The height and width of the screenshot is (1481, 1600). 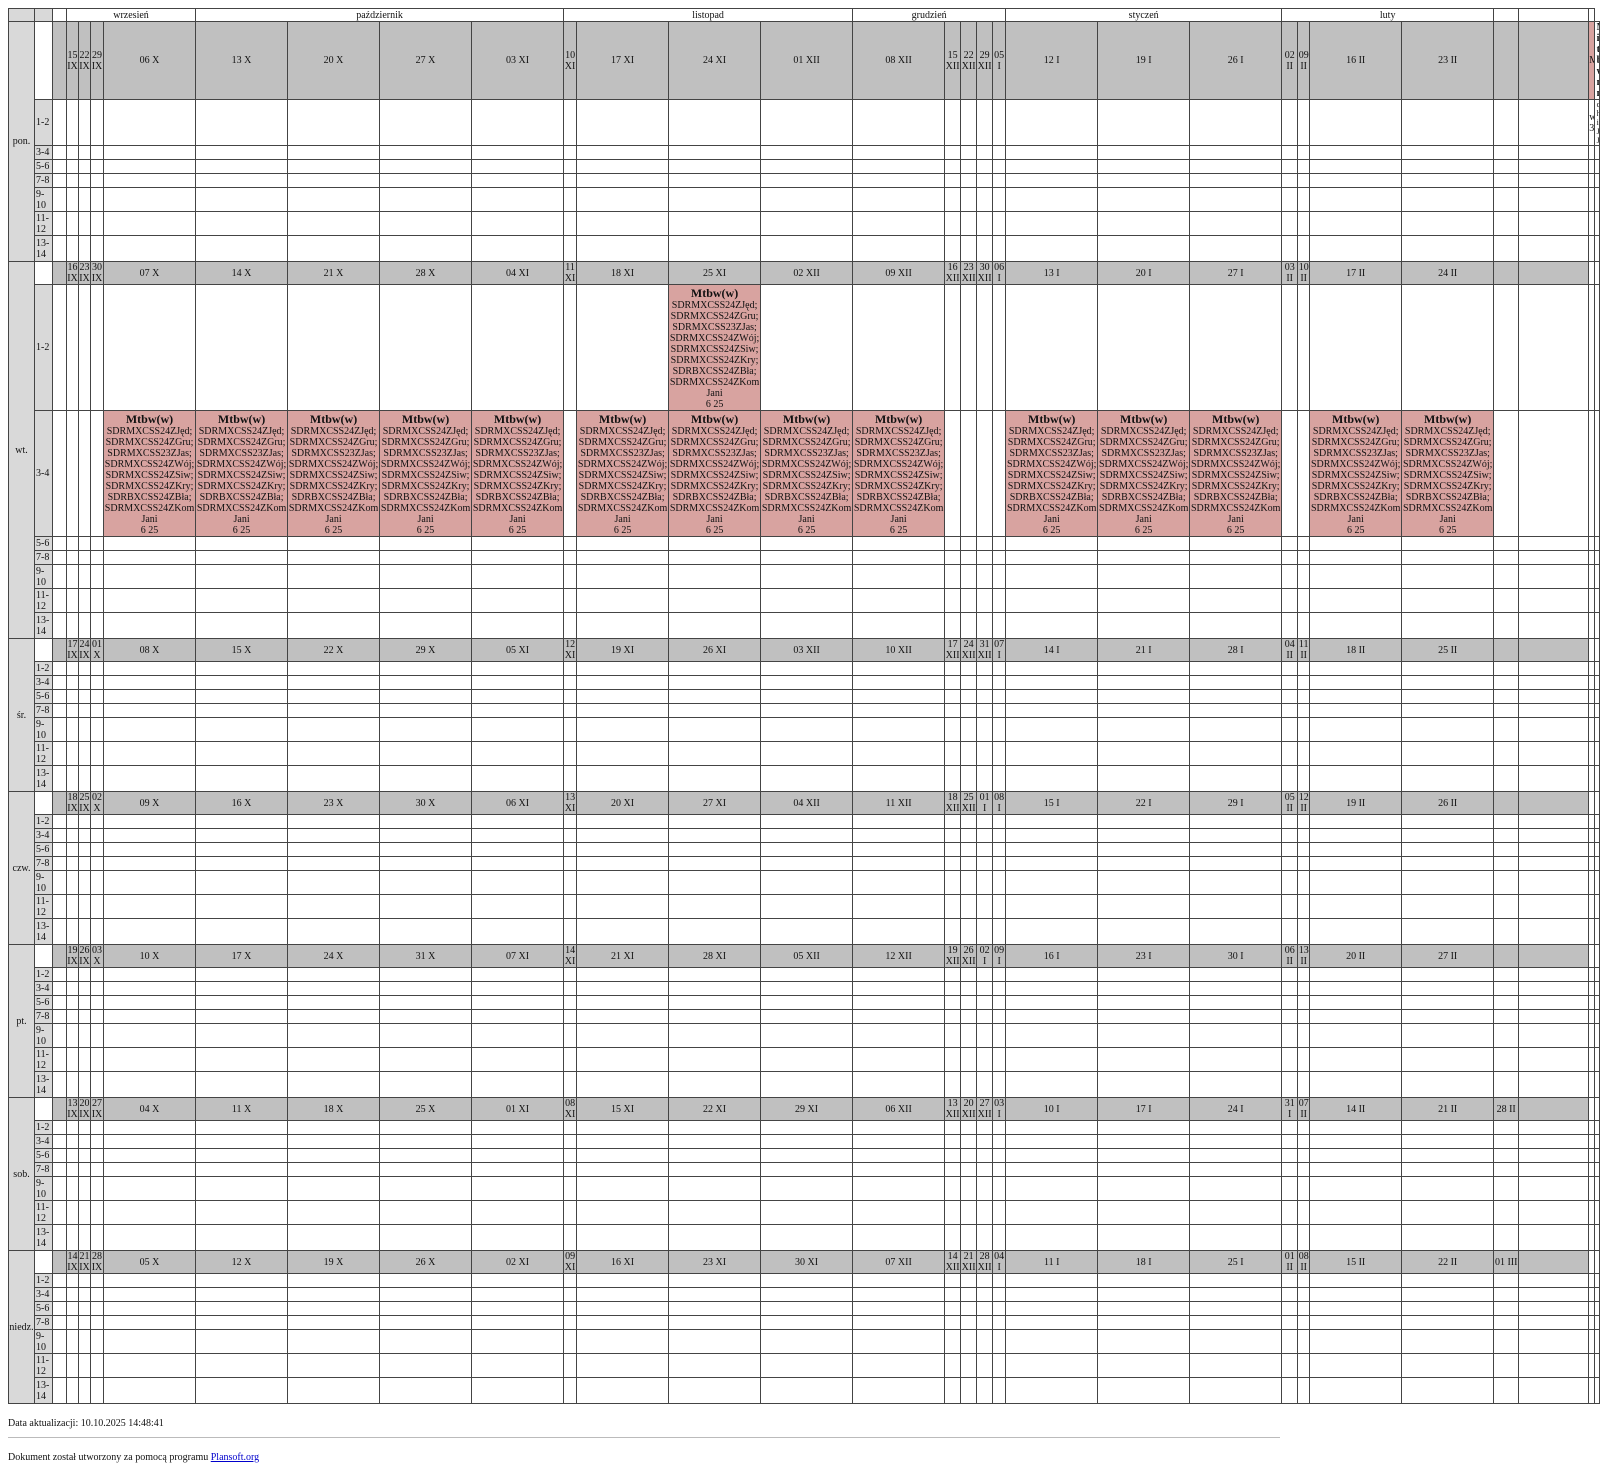 What do you see at coordinates (59, 1109) in the screenshot?
I see `slot-header-blank` at bounding box center [59, 1109].